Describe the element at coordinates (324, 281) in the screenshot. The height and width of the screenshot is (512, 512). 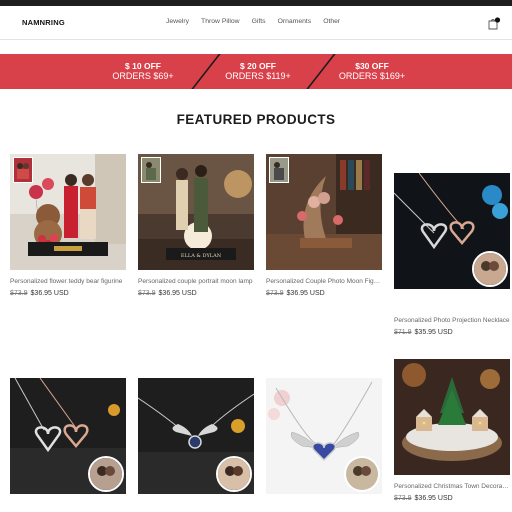
I see `product-name: Personalized Couple Photo Moon Figurine` at that location.